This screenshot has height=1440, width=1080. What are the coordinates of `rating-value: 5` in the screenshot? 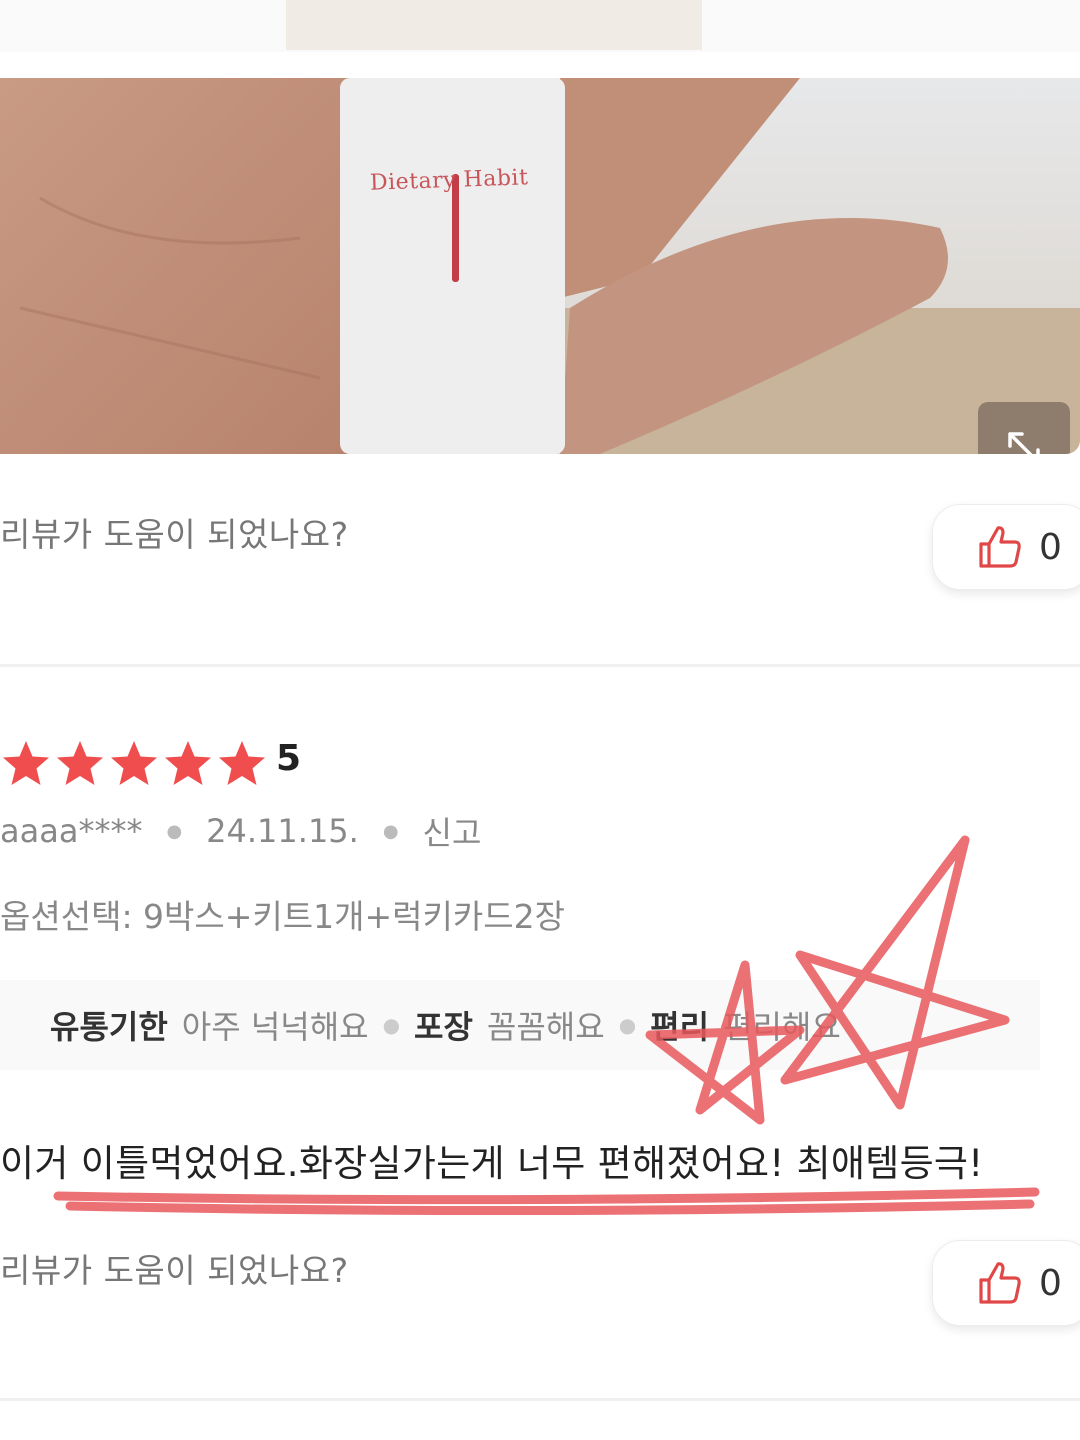 It's located at (289, 758).